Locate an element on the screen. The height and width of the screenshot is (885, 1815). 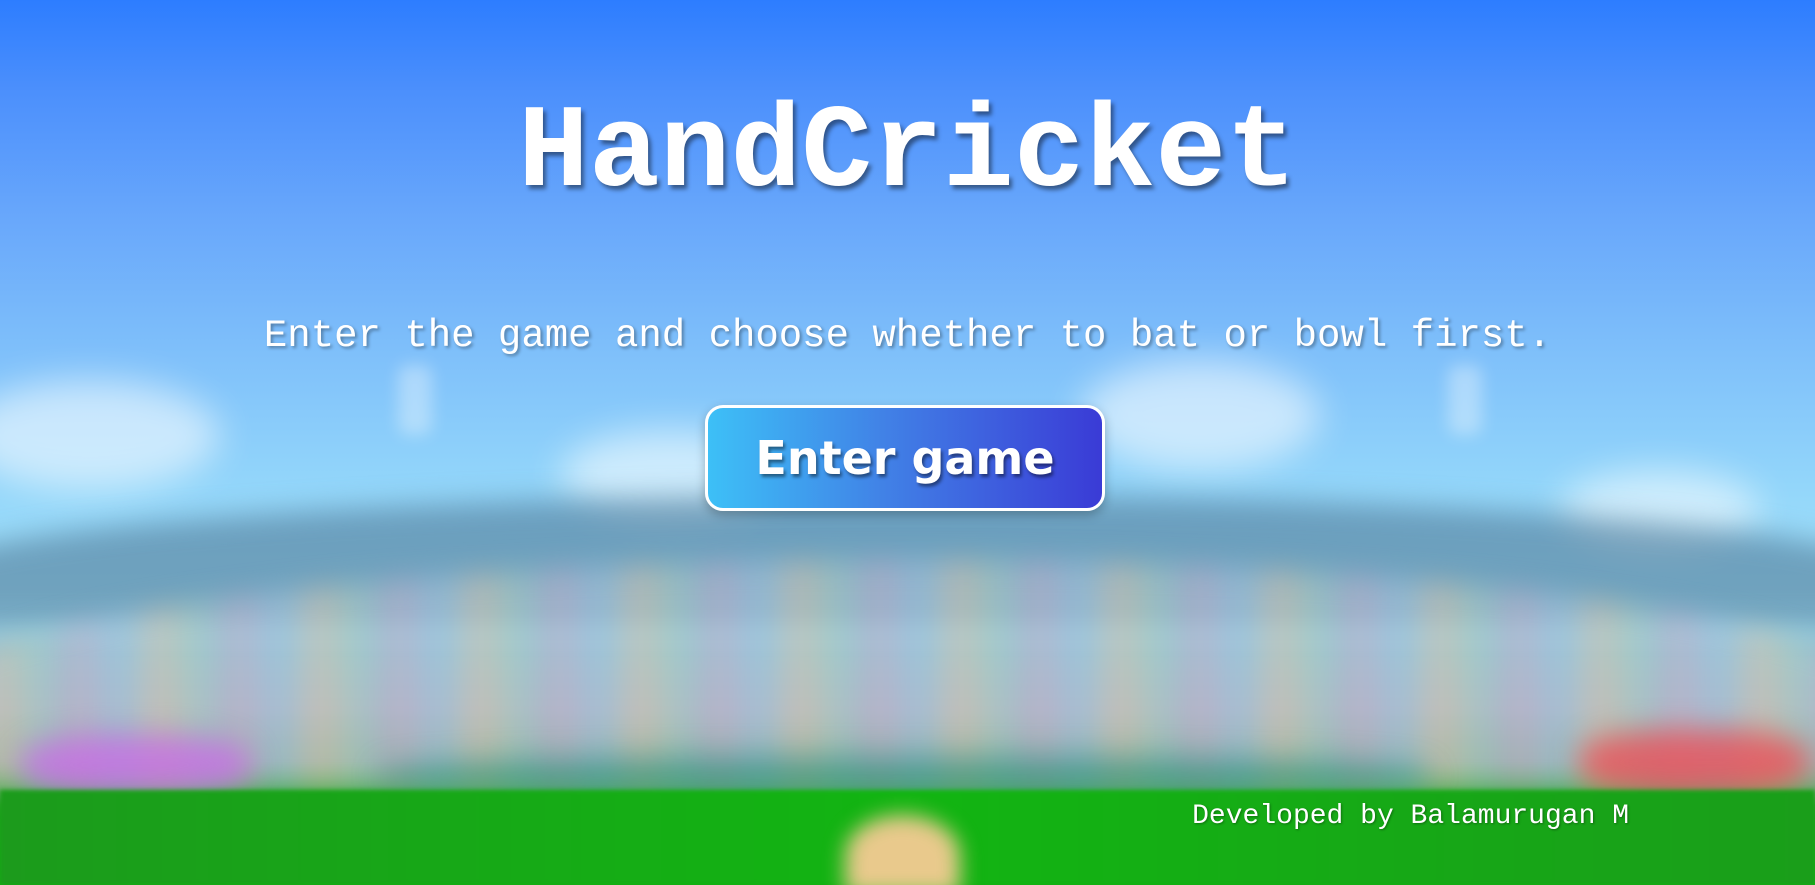
page-title: HandCricket is located at coordinates (907, 154).